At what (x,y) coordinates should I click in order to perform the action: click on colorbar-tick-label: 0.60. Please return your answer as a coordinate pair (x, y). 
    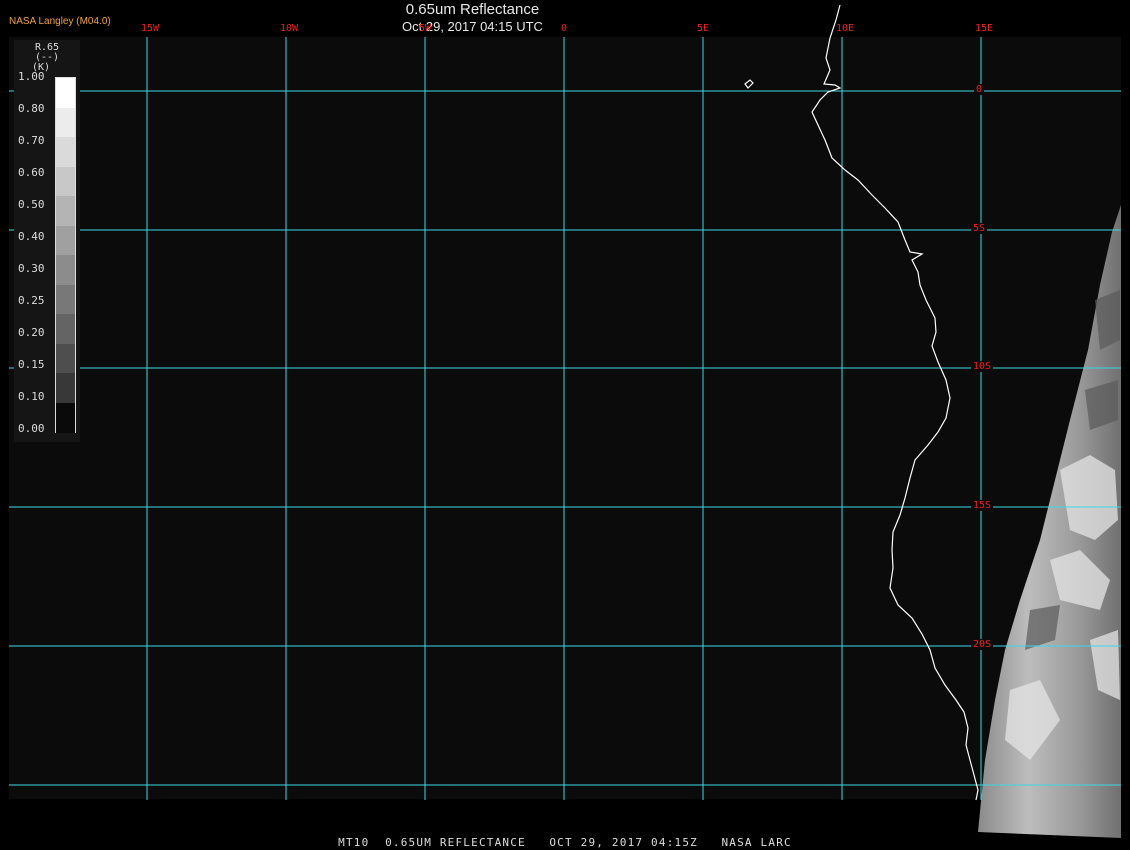
    Looking at the image, I should click on (31, 172).